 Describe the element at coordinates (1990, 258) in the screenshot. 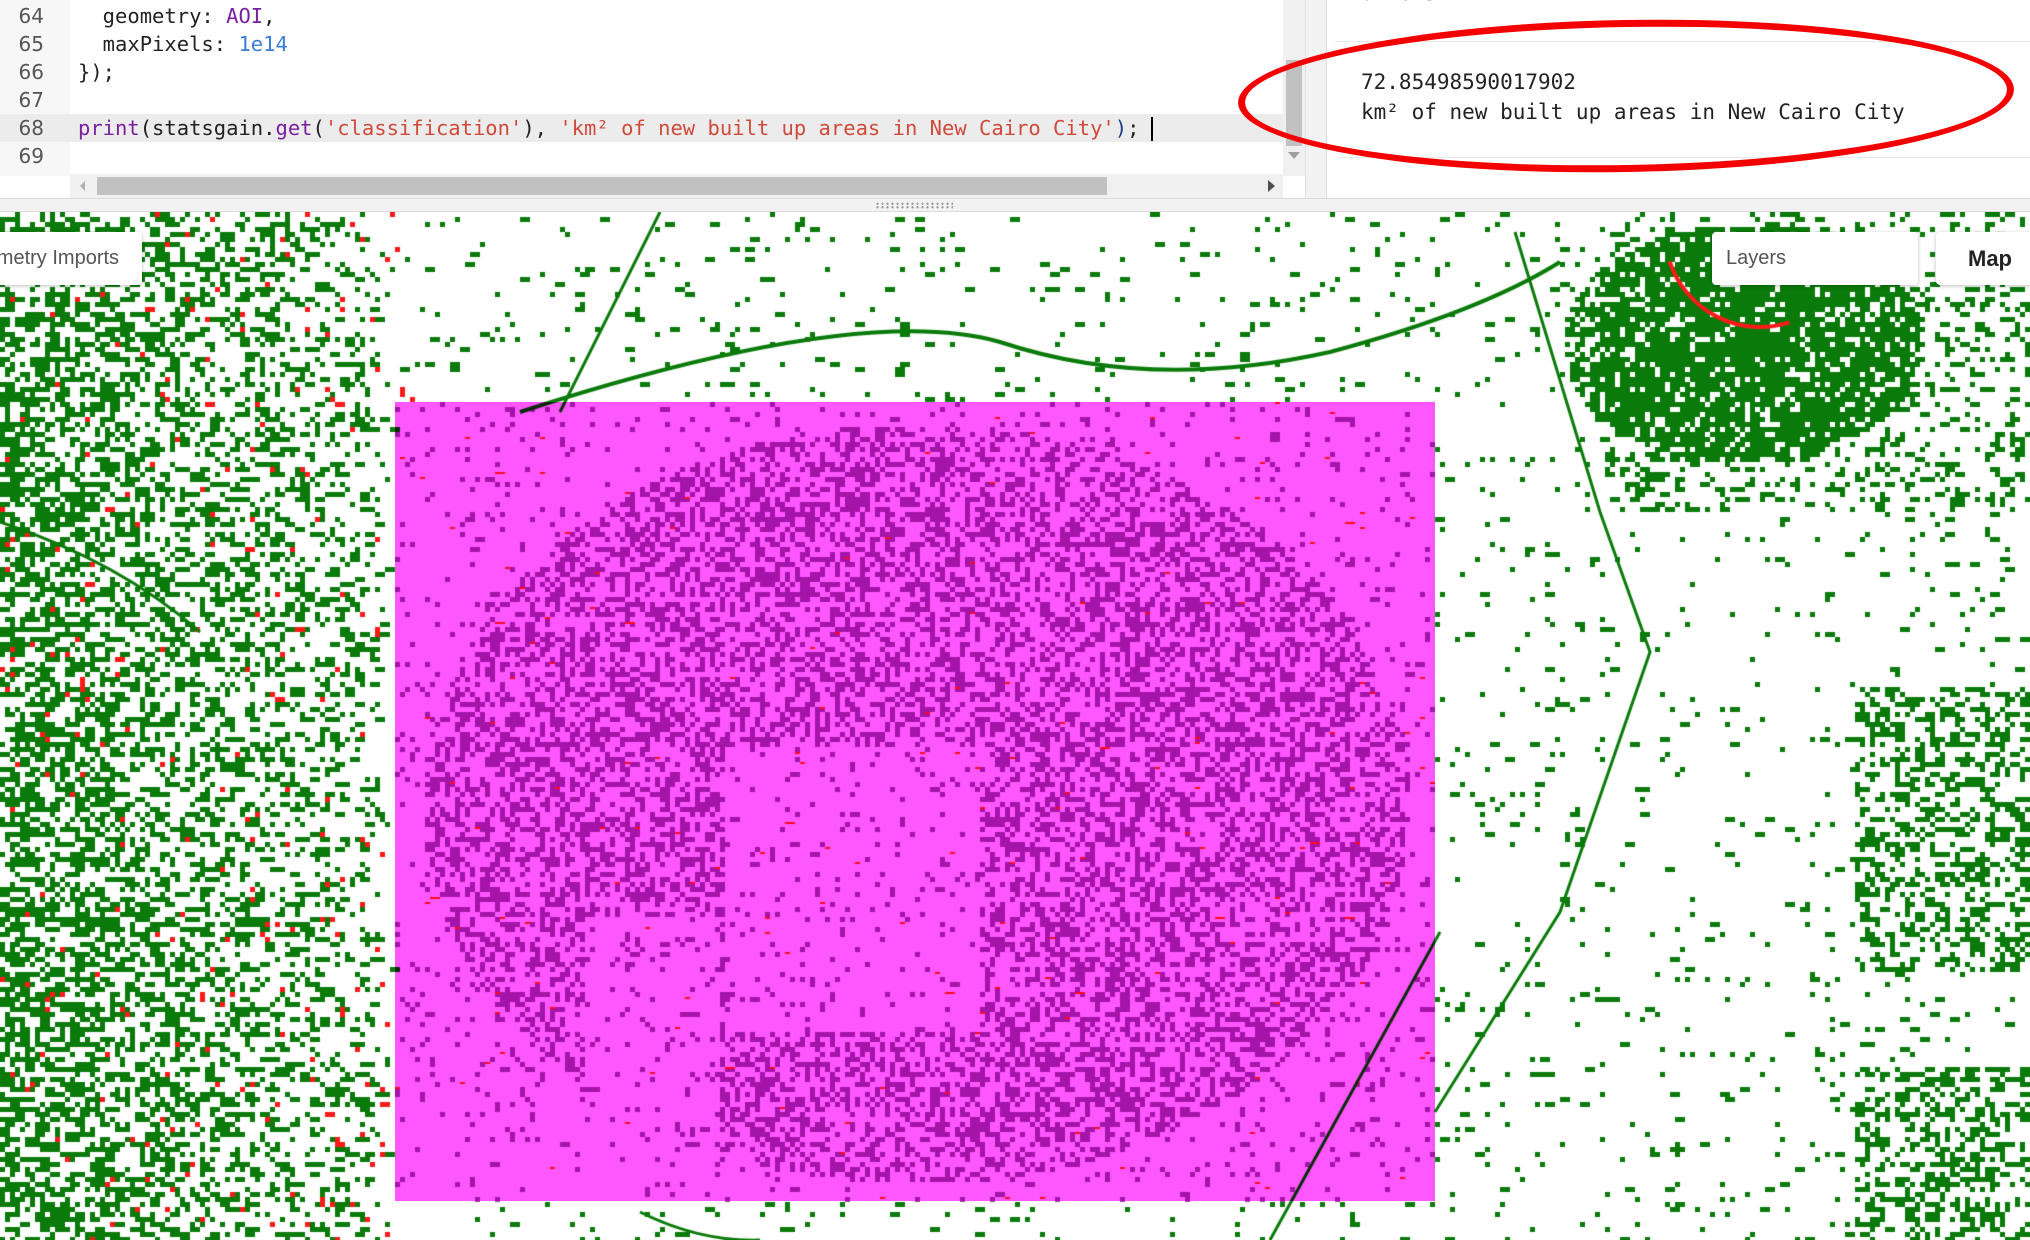

I see `map-type-label: Map` at that location.